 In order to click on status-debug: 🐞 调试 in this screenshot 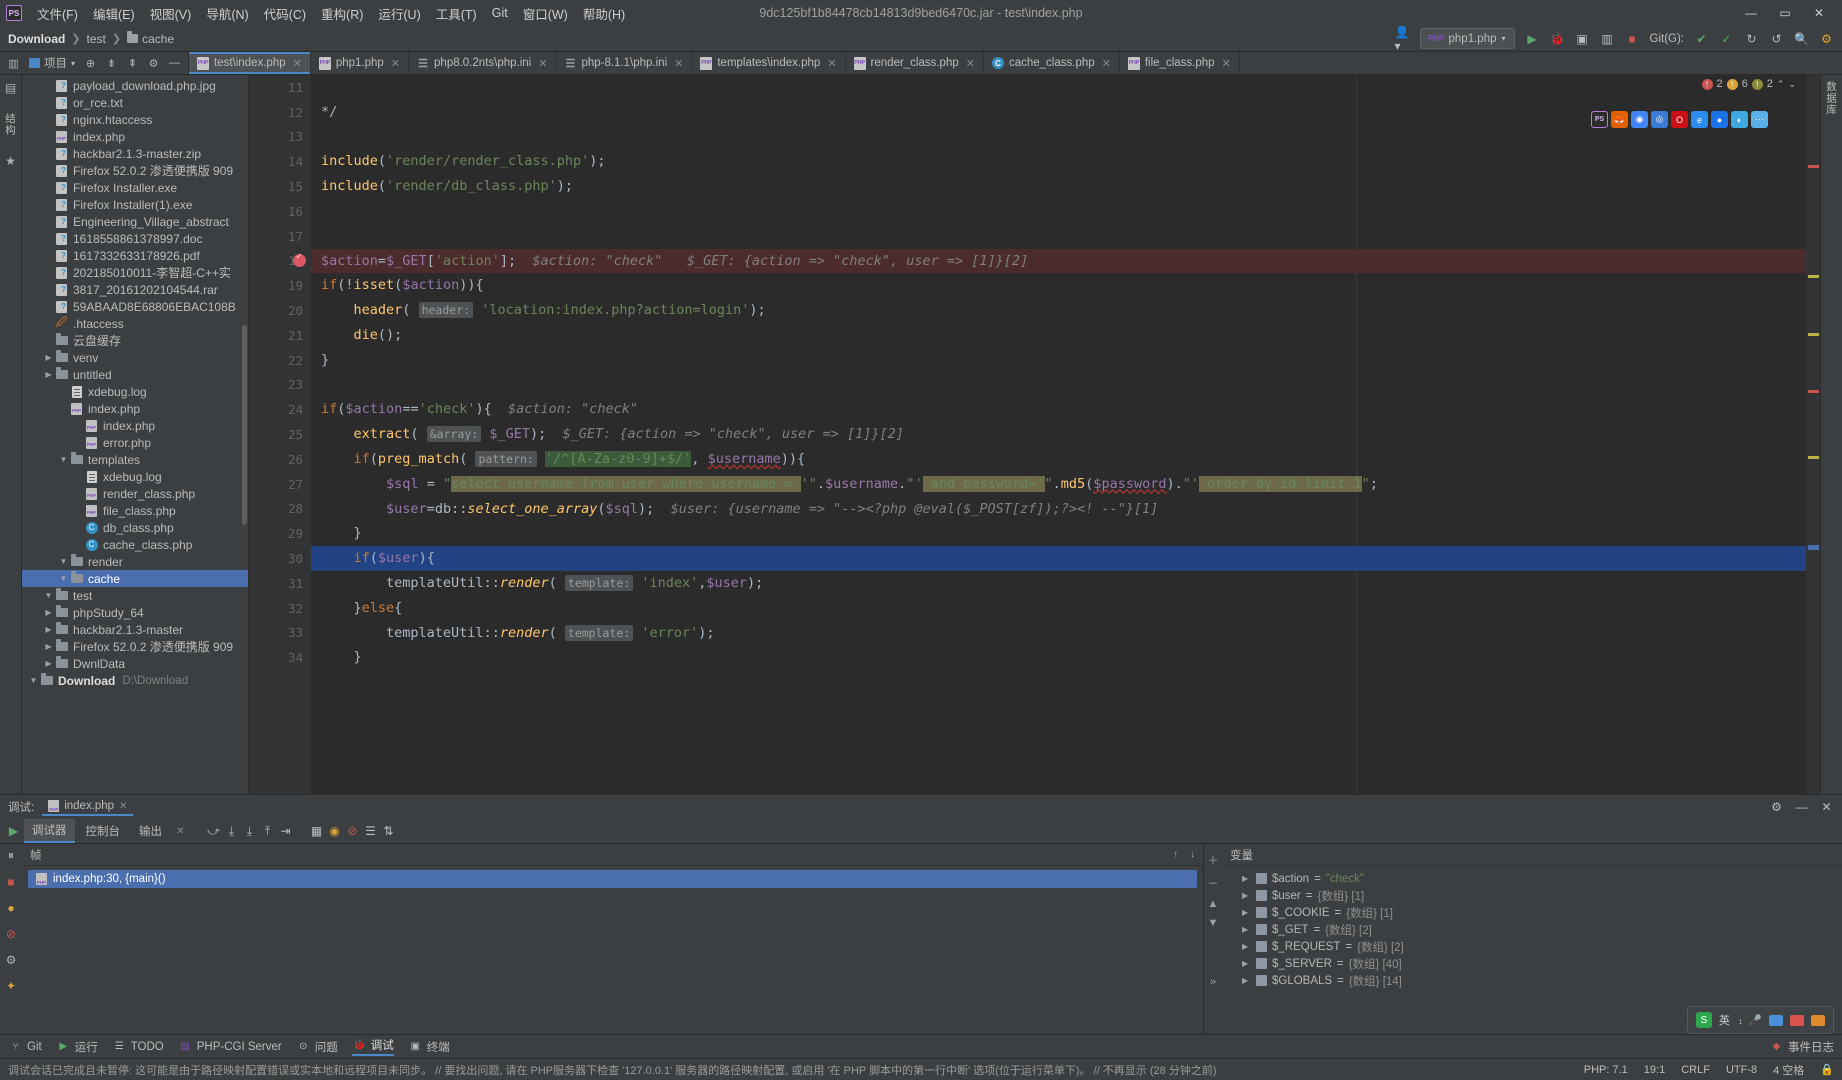, I will do `click(372, 1046)`.